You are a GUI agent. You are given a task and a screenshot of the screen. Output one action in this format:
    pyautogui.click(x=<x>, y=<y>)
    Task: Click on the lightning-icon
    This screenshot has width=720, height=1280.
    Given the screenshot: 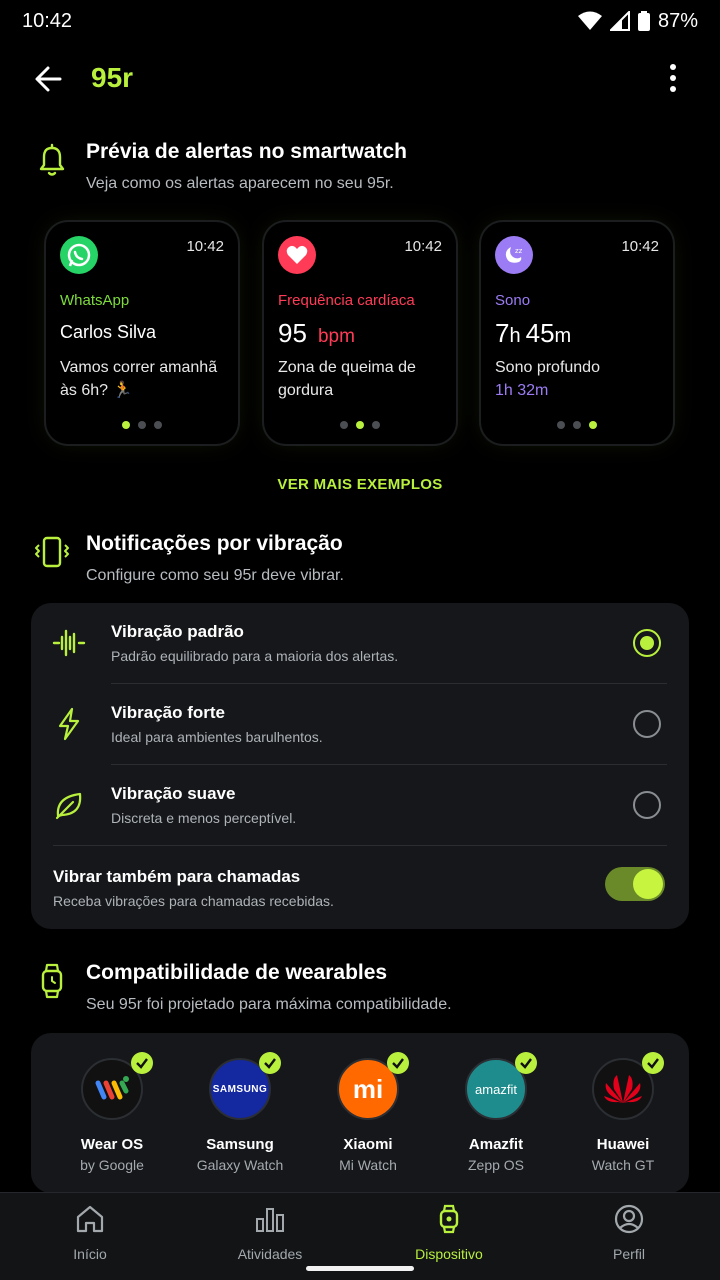 What is the action you would take?
    pyautogui.click(x=69, y=724)
    